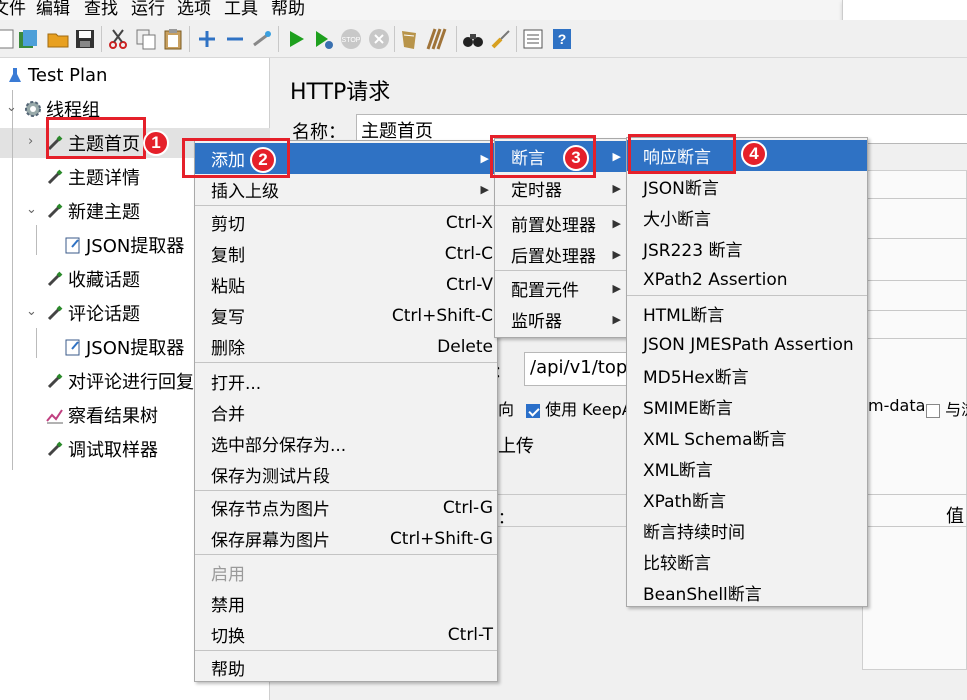 The width and height of the screenshot is (967, 700). Describe the element at coordinates (53, 9) in the screenshot. I see `menu-edit: 编辑` at that location.